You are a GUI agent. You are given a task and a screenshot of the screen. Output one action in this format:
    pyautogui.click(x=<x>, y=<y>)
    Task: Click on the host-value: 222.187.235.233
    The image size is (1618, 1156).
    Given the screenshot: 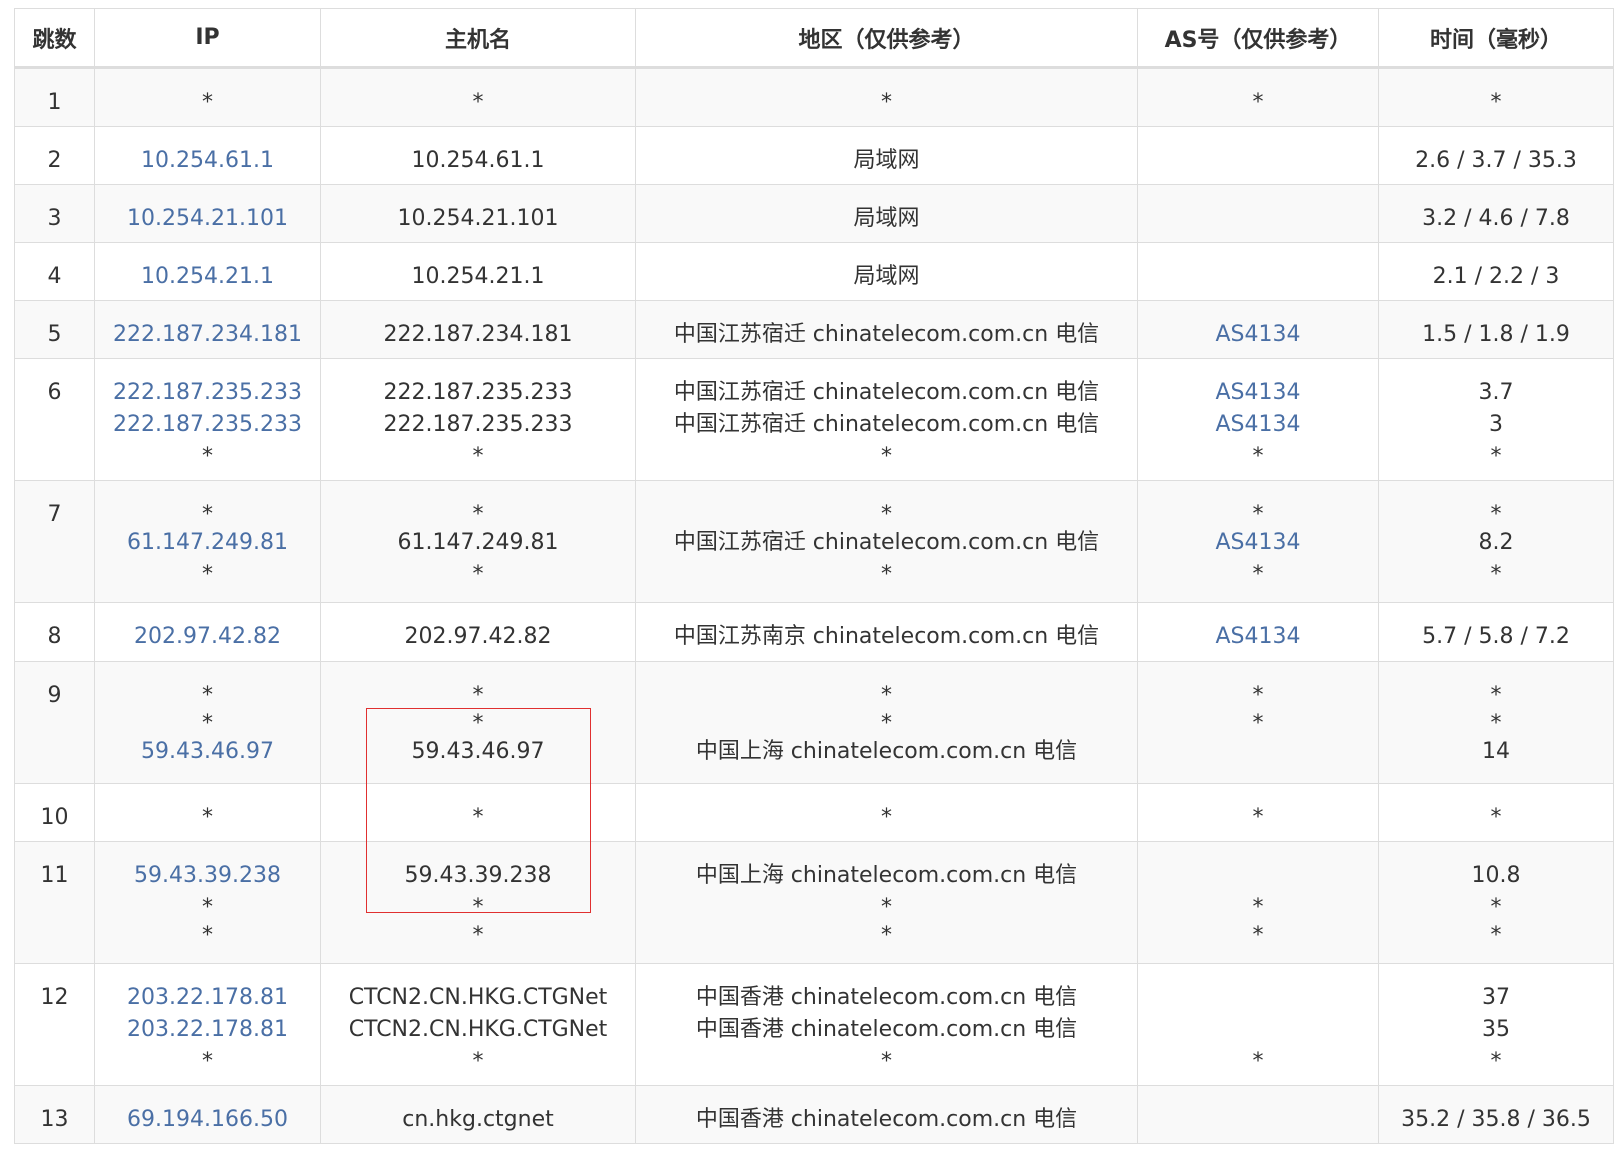 What is the action you would take?
    pyautogui.click(x=478, y=392)
    